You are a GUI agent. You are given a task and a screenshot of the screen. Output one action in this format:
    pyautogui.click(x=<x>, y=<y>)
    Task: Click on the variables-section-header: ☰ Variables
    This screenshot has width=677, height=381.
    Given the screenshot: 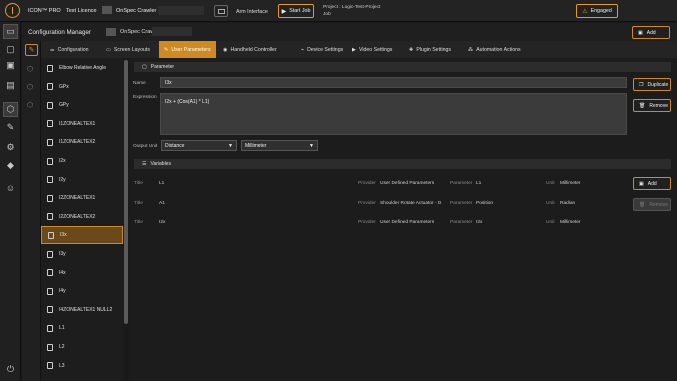 What is the action you would take?
    pyautogui.click(x=402, y=164)
    